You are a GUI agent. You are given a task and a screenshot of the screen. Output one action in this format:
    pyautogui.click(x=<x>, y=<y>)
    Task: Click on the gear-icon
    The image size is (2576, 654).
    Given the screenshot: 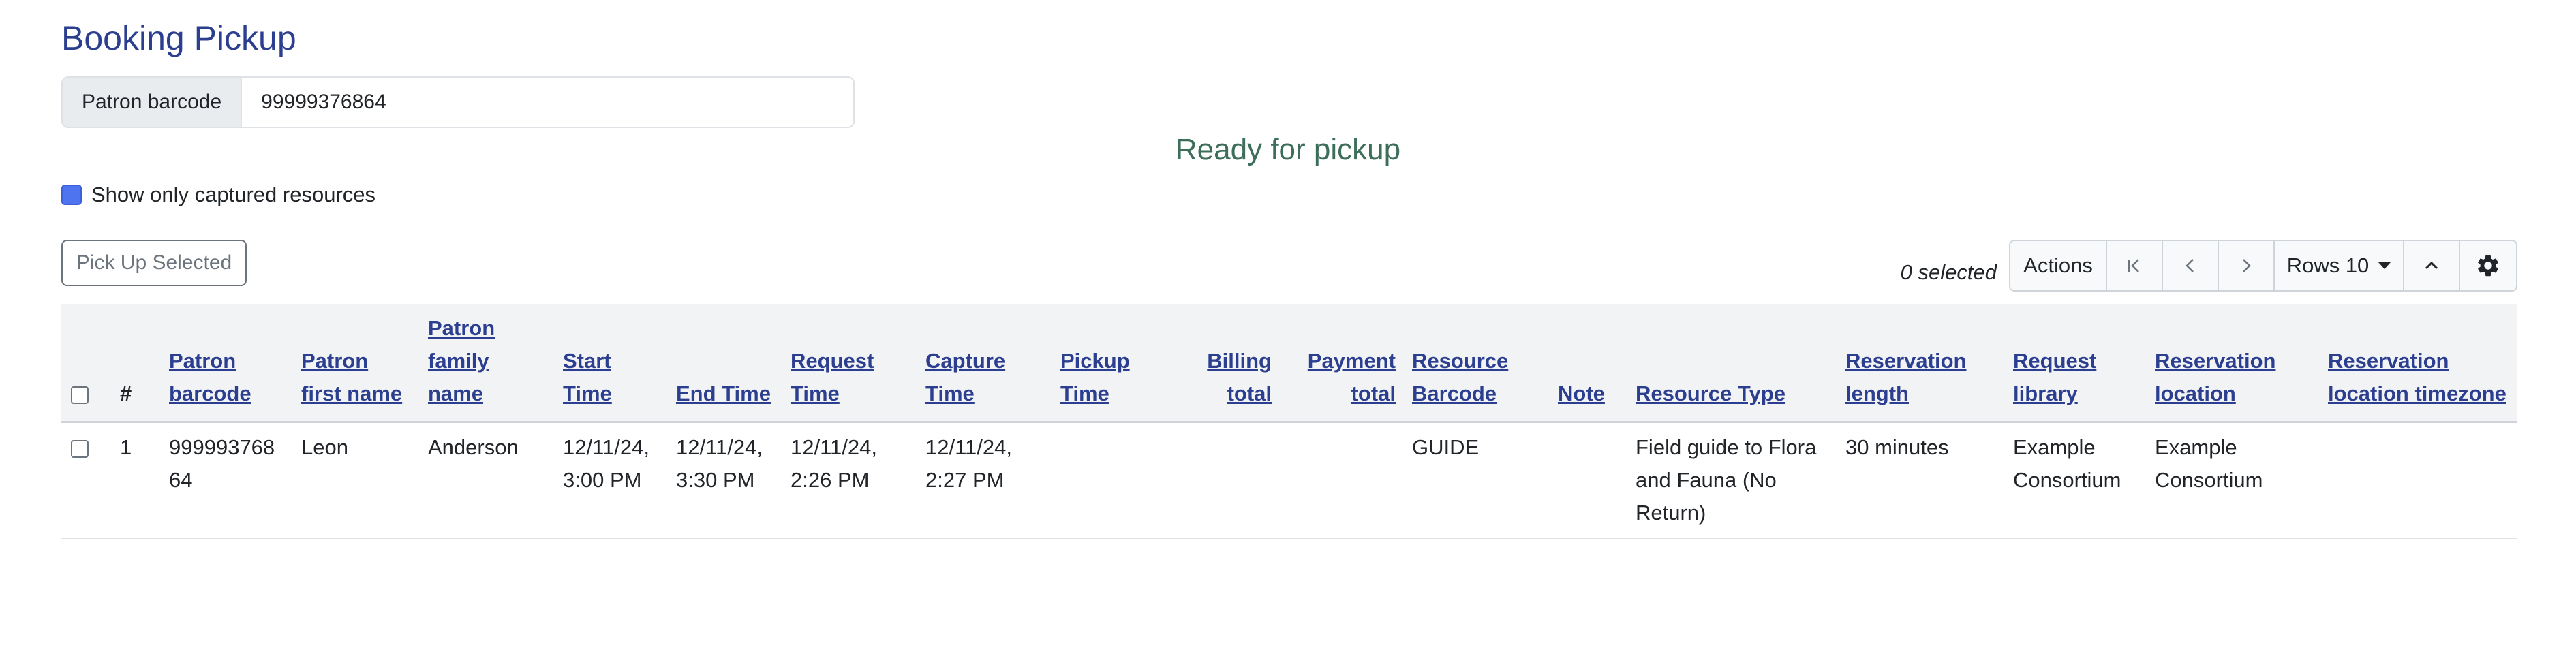 What is the action you would take?
    pyautogui.click(x=2488, y=266)
    